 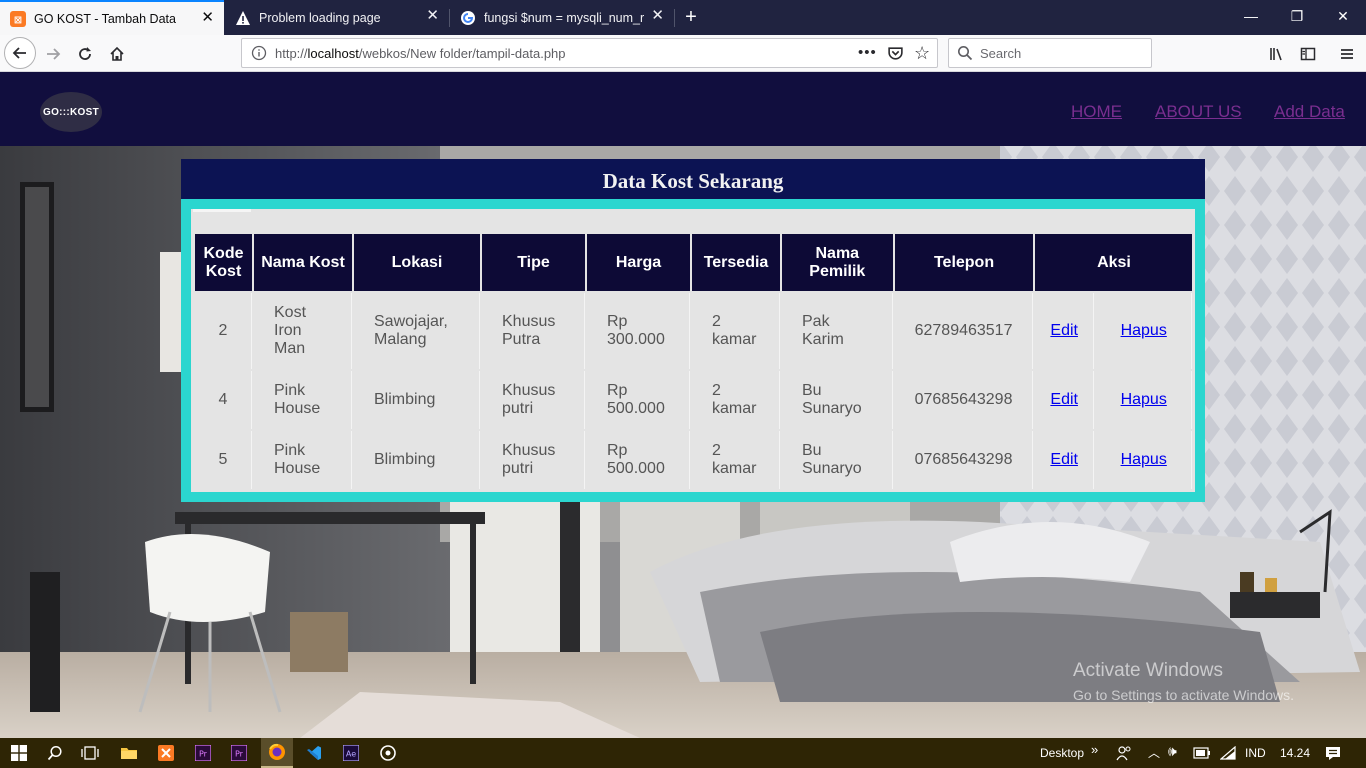 I want to click on cell-tersedia: 2 kamar, so click(x=736, y=460).